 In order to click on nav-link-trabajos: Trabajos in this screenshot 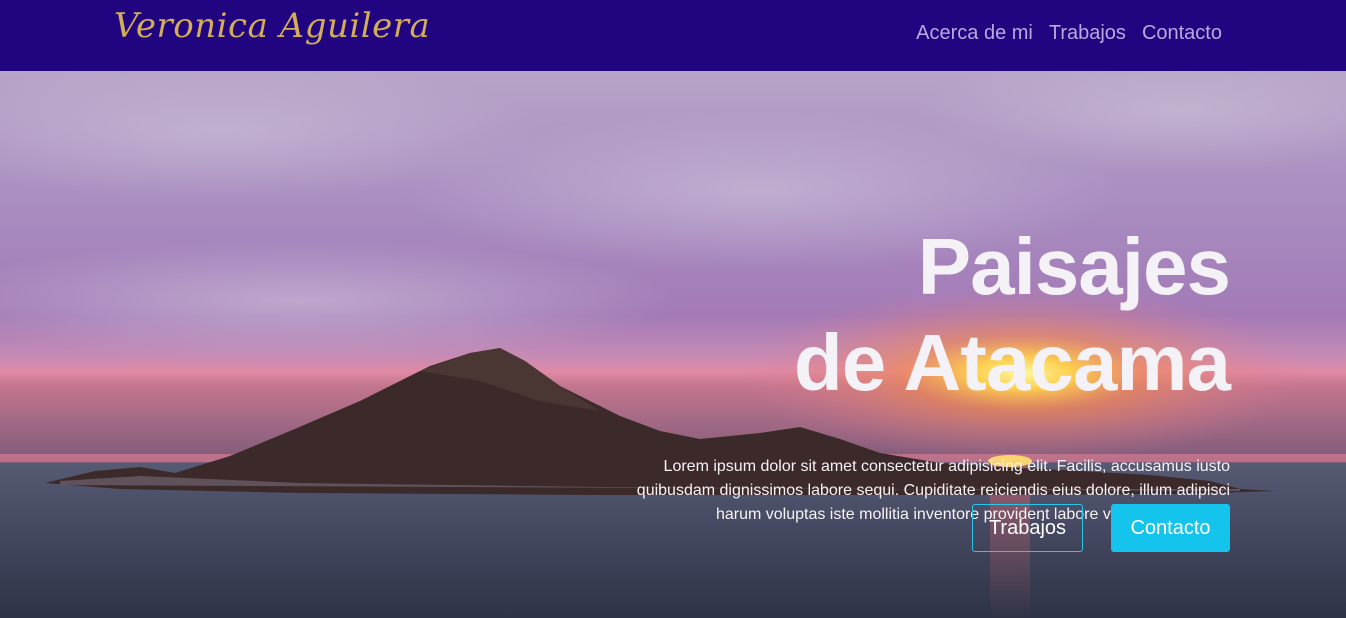, I will do `click(1087, 33)`.